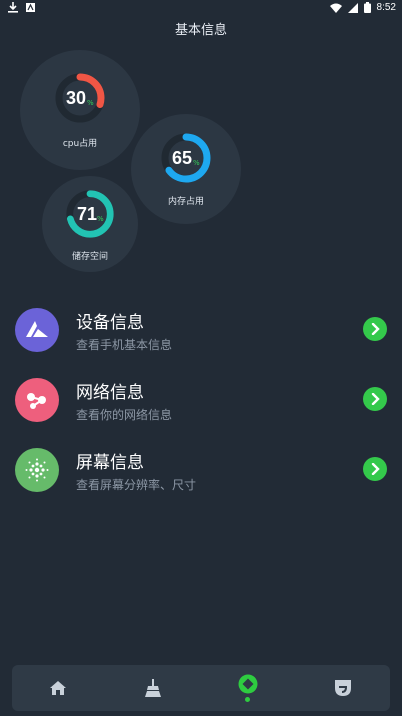 The image size is (402, 716). What do you see at coordinates (386, 7) in the screenshot?
I see `status-time: 8:52` at bounding box center [386, 7].